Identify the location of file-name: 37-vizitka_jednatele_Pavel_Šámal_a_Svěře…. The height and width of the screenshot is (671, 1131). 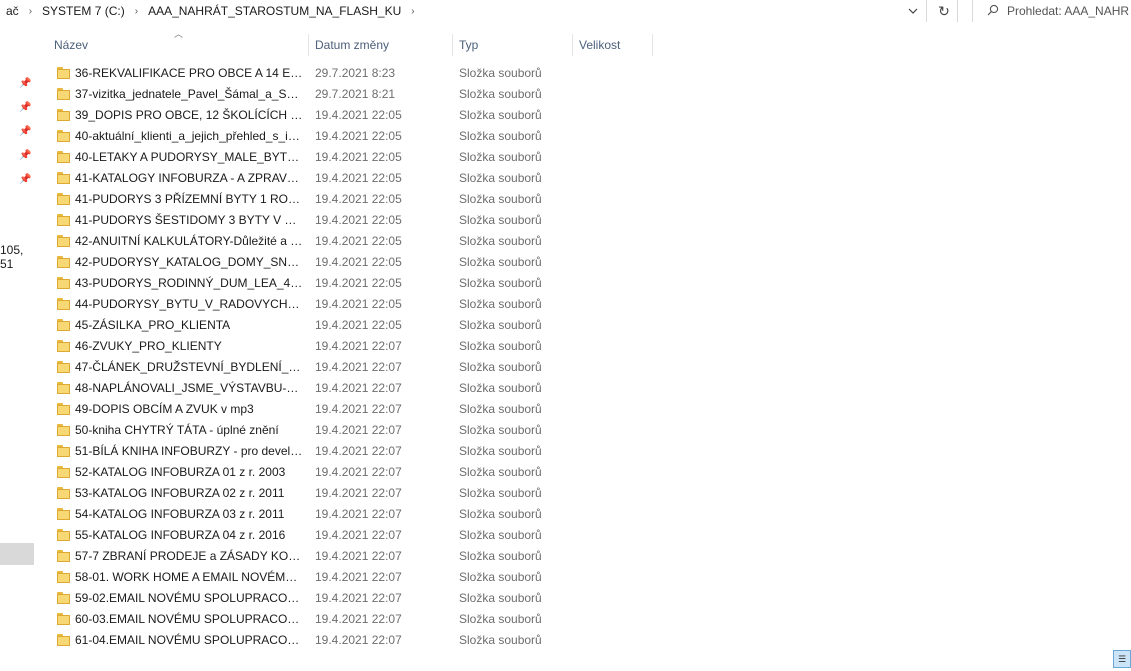
(189, 94).